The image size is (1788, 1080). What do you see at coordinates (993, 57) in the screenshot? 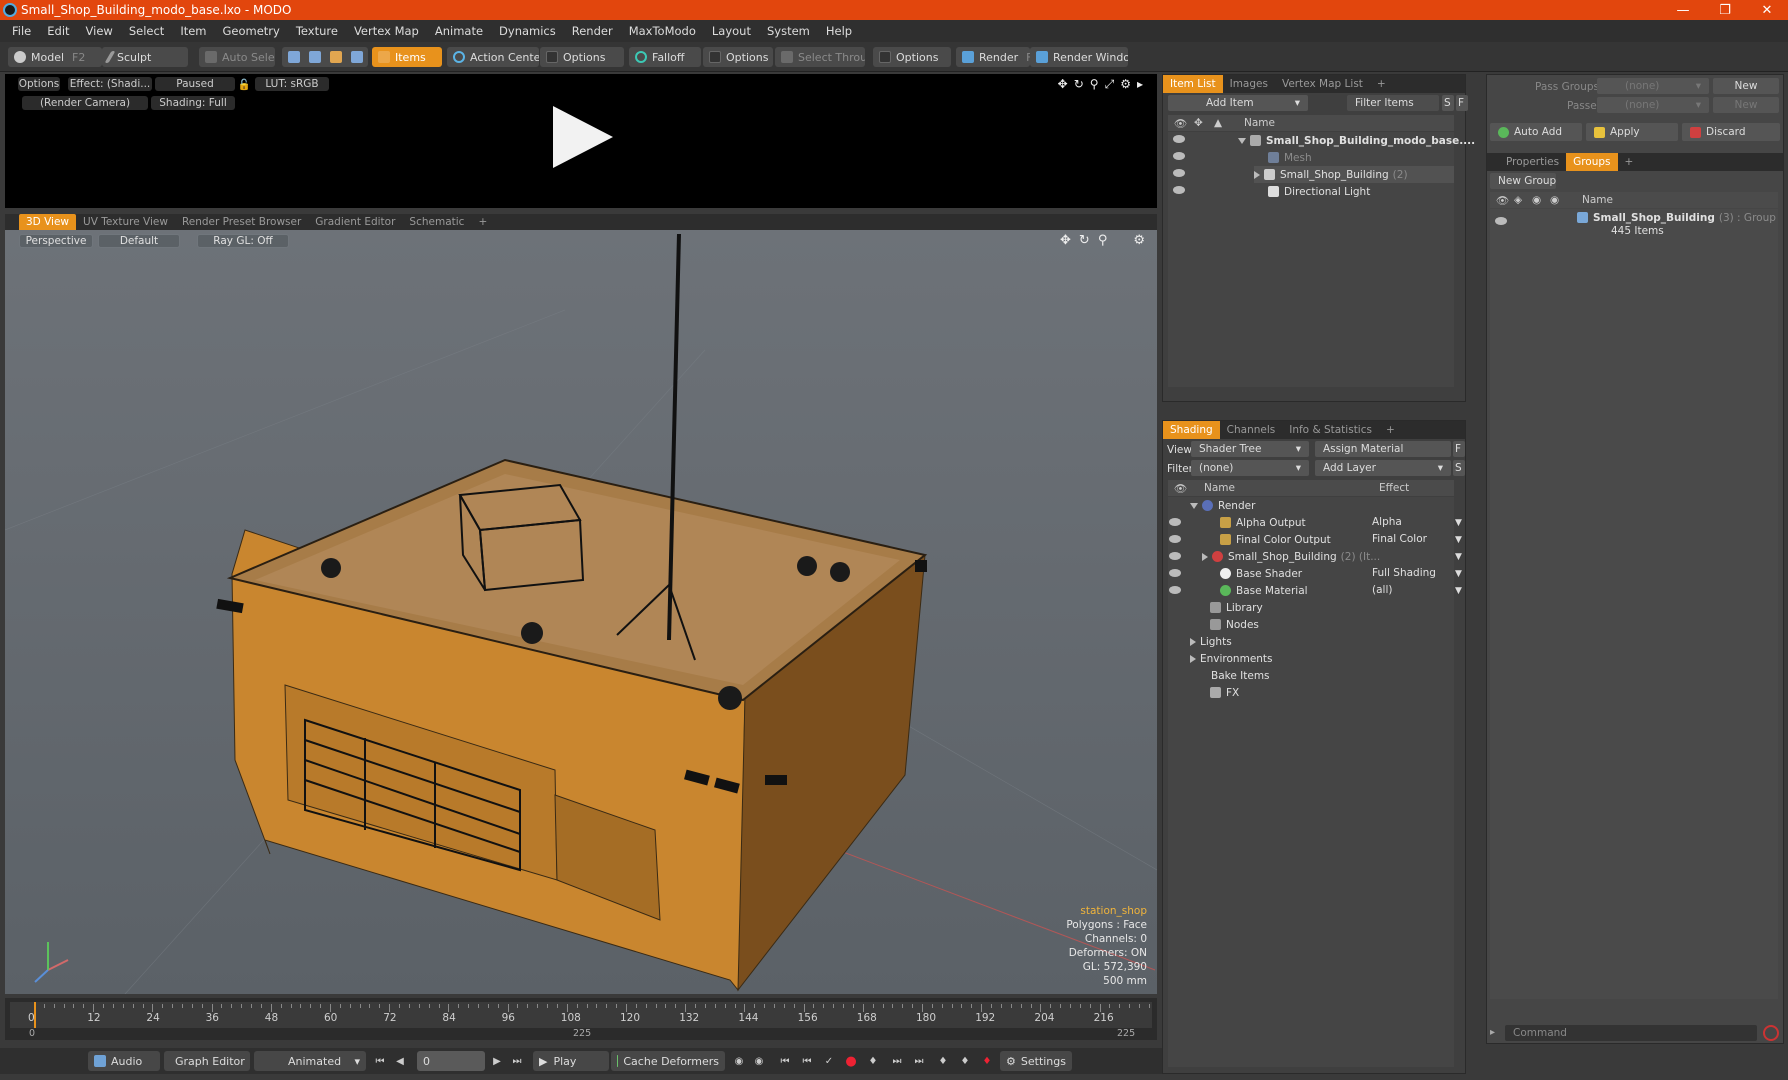
I see `render-button: Render F9` at bounding box center [993, 57].